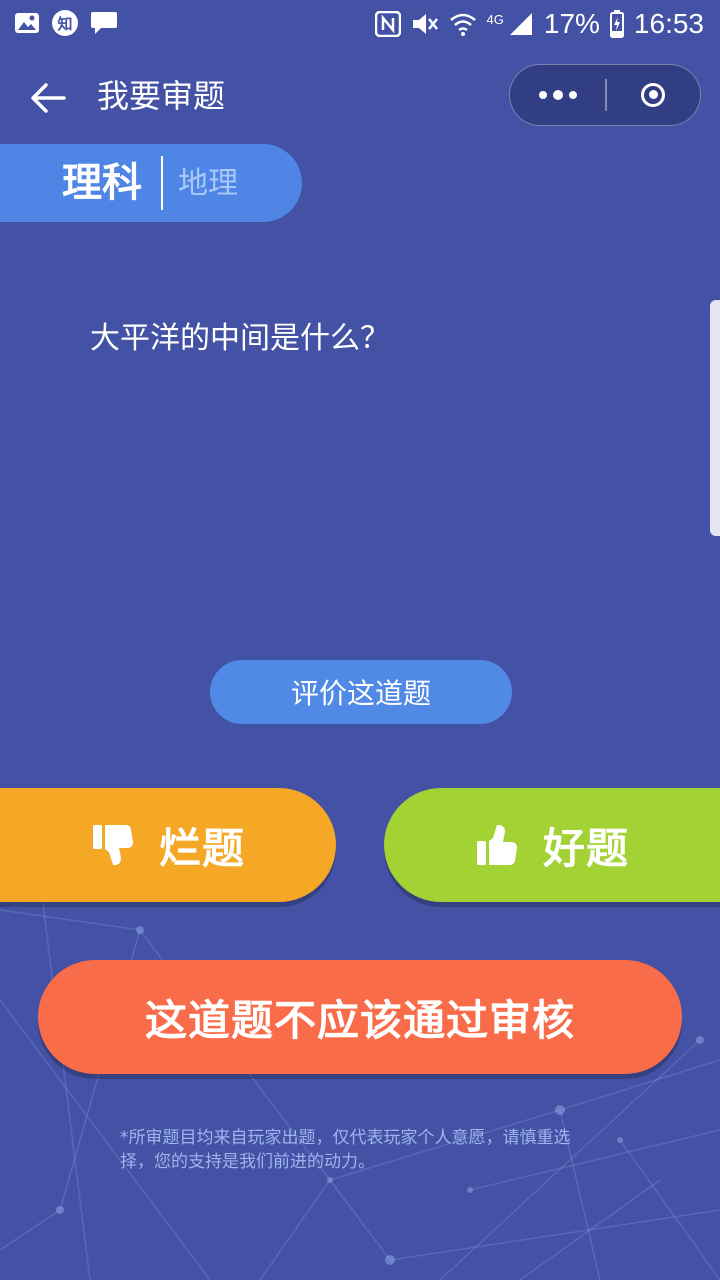 The image size is (720, 1280). What do you see at coordinates (571, 23) in the screenshot?
I see `battery-percent: 17%` at bounding box center [571, 23].